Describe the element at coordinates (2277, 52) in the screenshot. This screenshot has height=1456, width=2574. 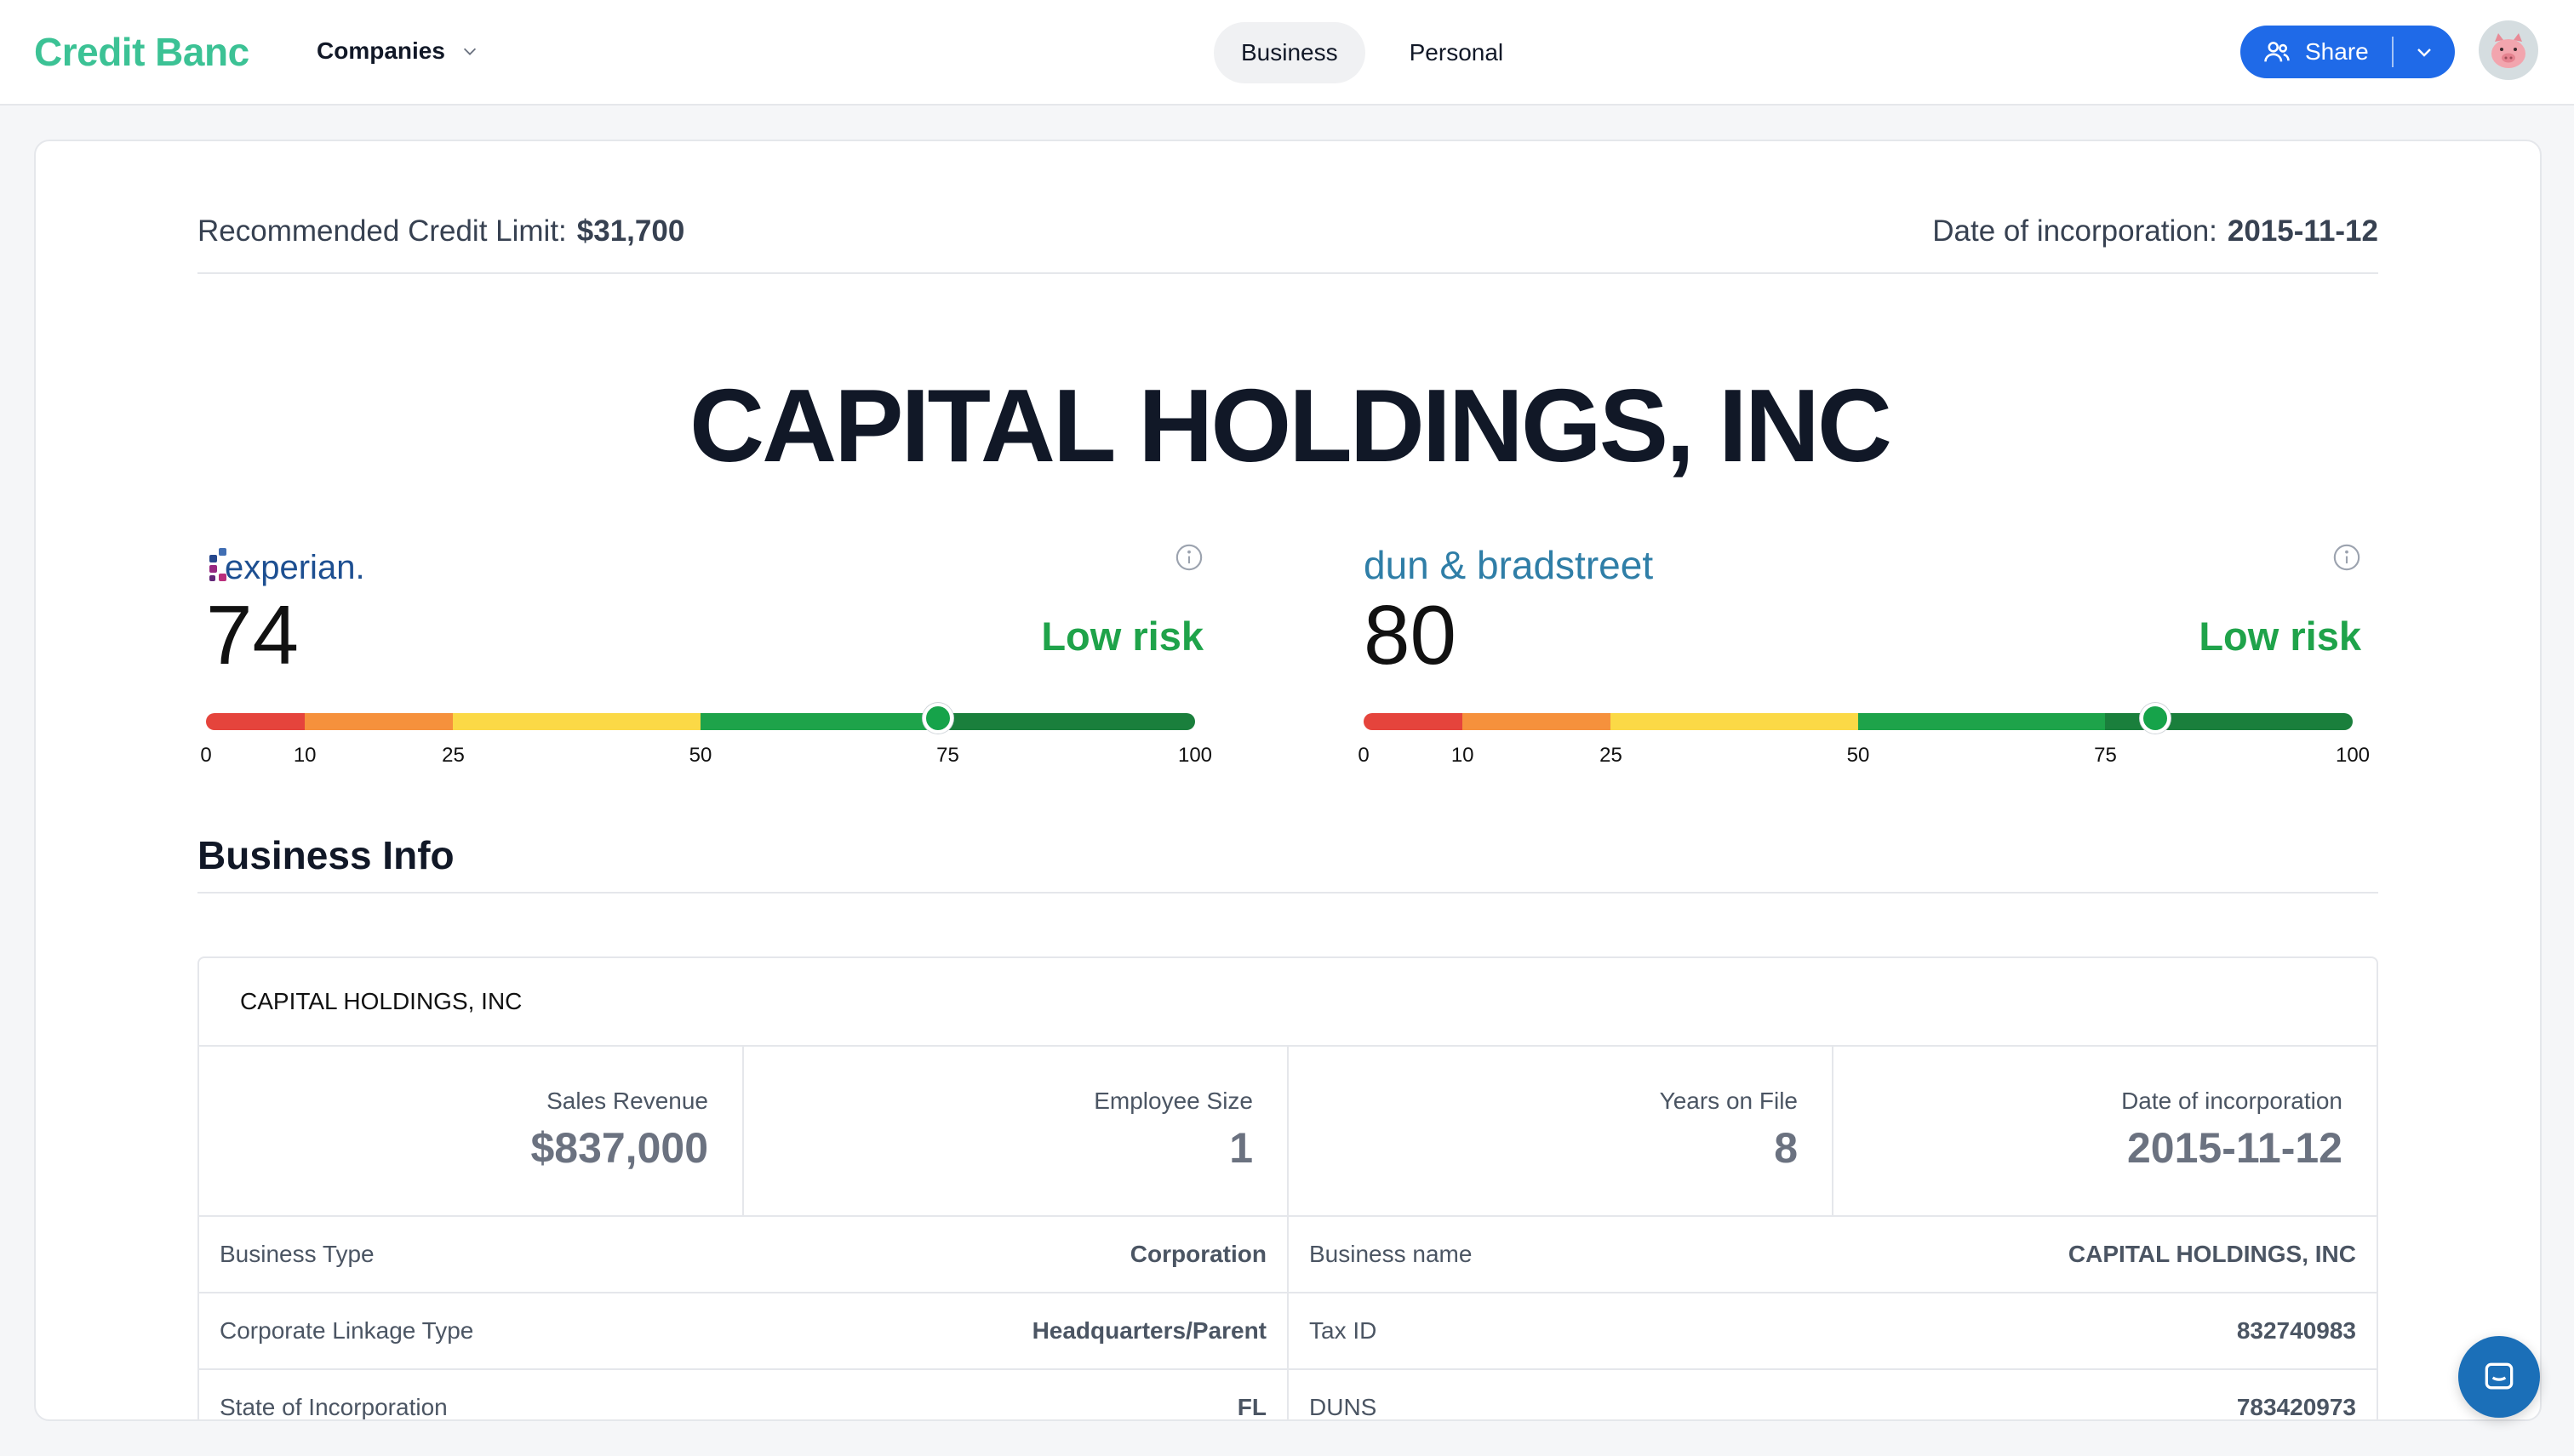
I see `users-icon` at that location.